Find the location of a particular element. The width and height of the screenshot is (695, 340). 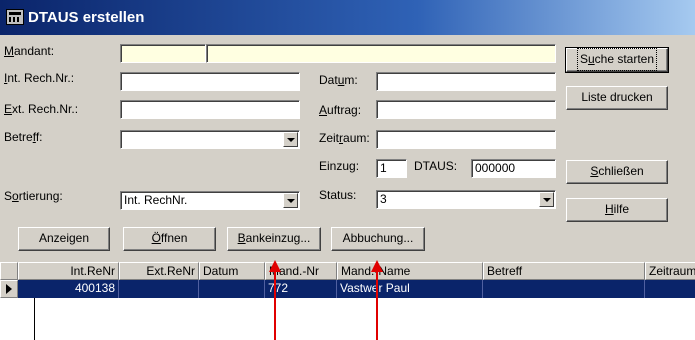

betreff-label: Betreff: is located at coordinates (23, 137).